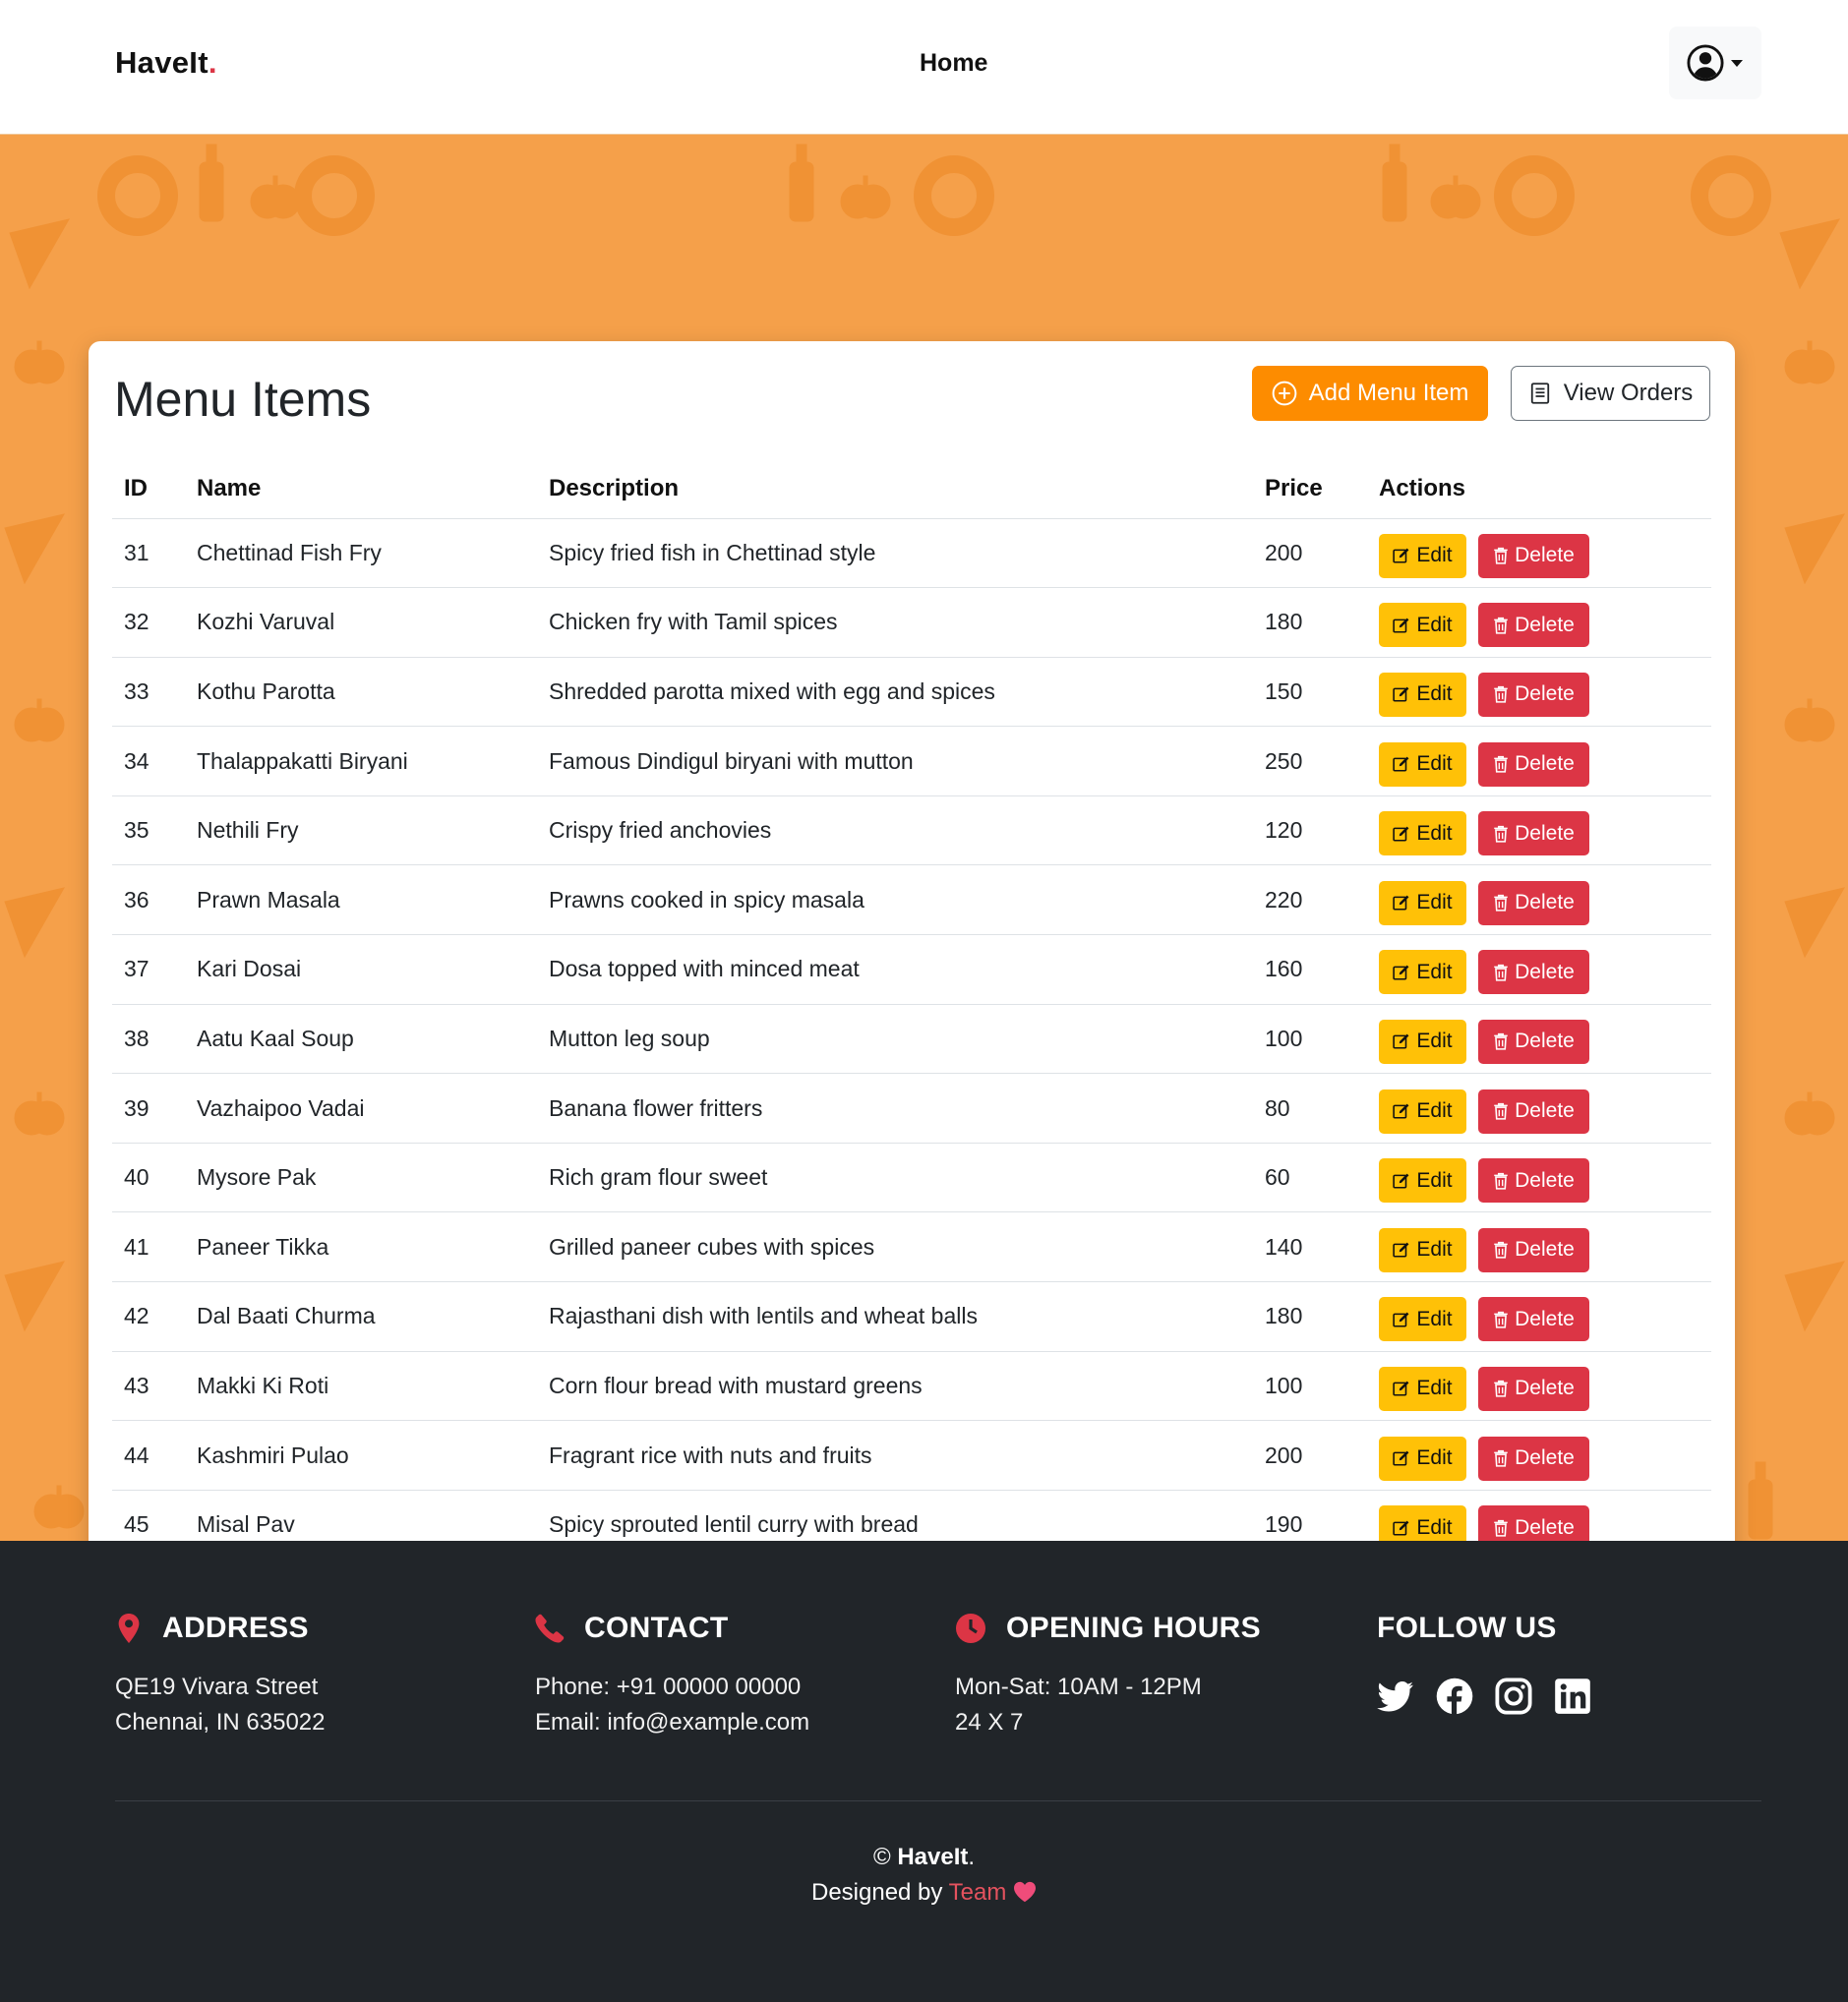  Describe the element at coordinates (1395, 1696) in the screenshot. I see `twitter-icon` at that location.